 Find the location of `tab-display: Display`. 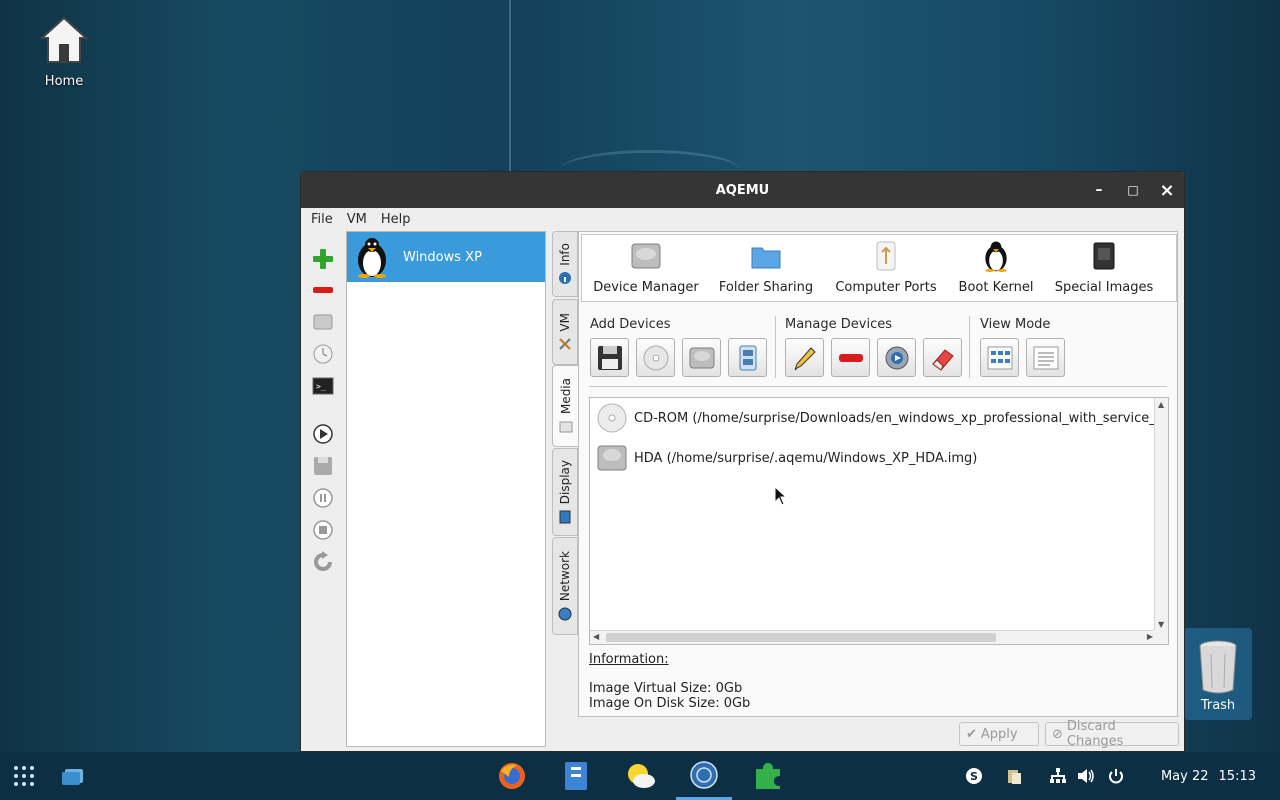

tab-display: Display is located at coordinates (565, 492).